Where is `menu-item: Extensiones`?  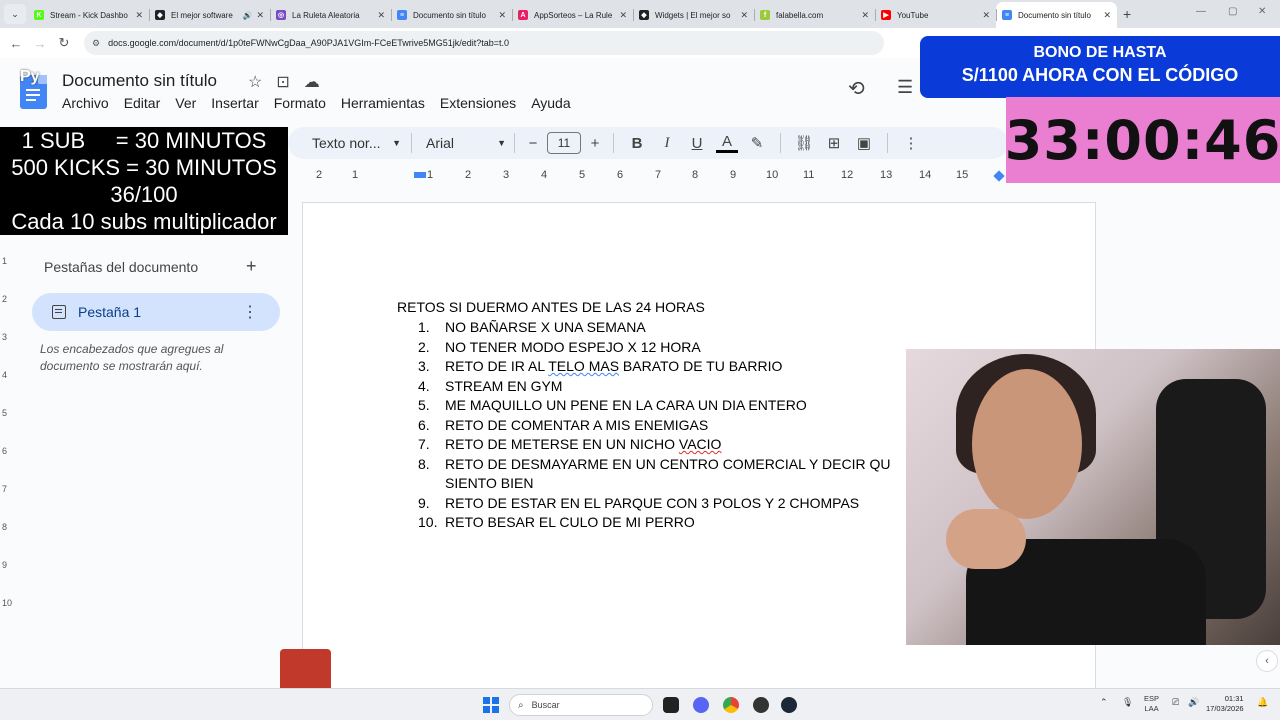
menu-item: Extensiones is located at coordinates (478, 103).